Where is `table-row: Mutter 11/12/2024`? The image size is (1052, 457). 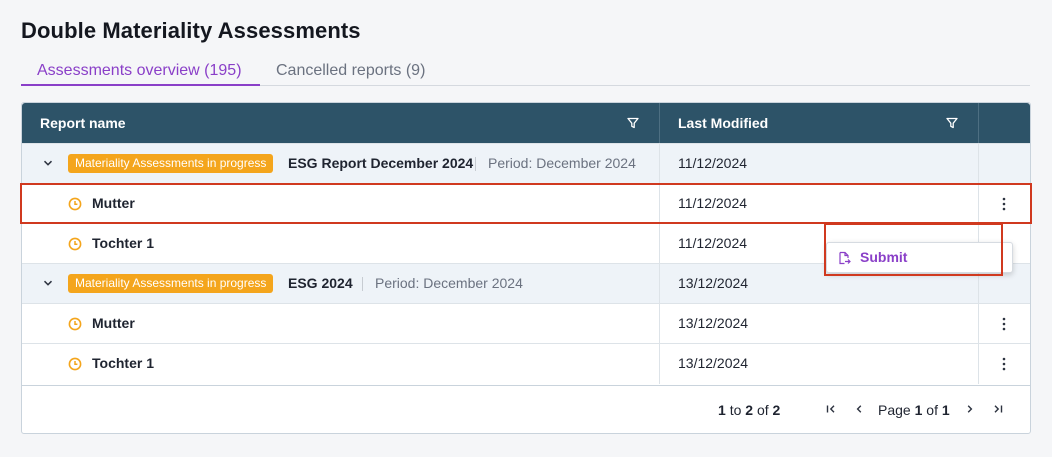
table-row: Mutter 11/12/2024 is located at coordinates (526, 203).